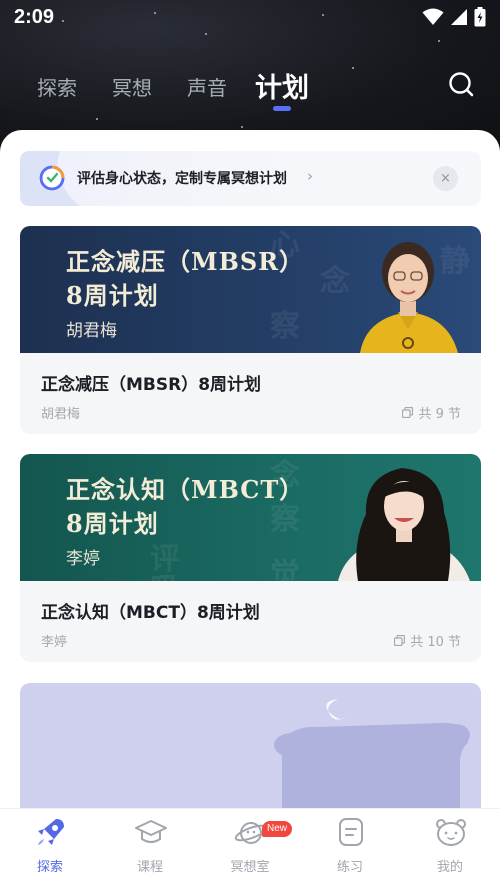 The width and height of the screenshot is (500, 889). Describe the element at coordinates (151, 385) in the screenshot. I see `plan-title: 正念减压（MBSR）8周计划` at that location.